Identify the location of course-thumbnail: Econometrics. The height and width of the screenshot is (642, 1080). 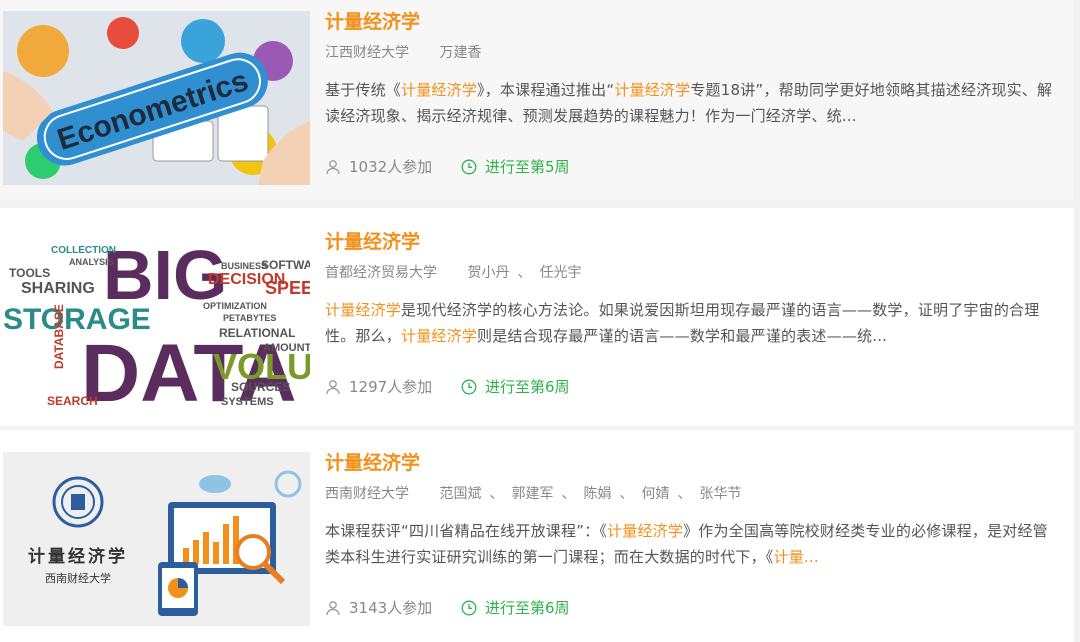
(156, 98).